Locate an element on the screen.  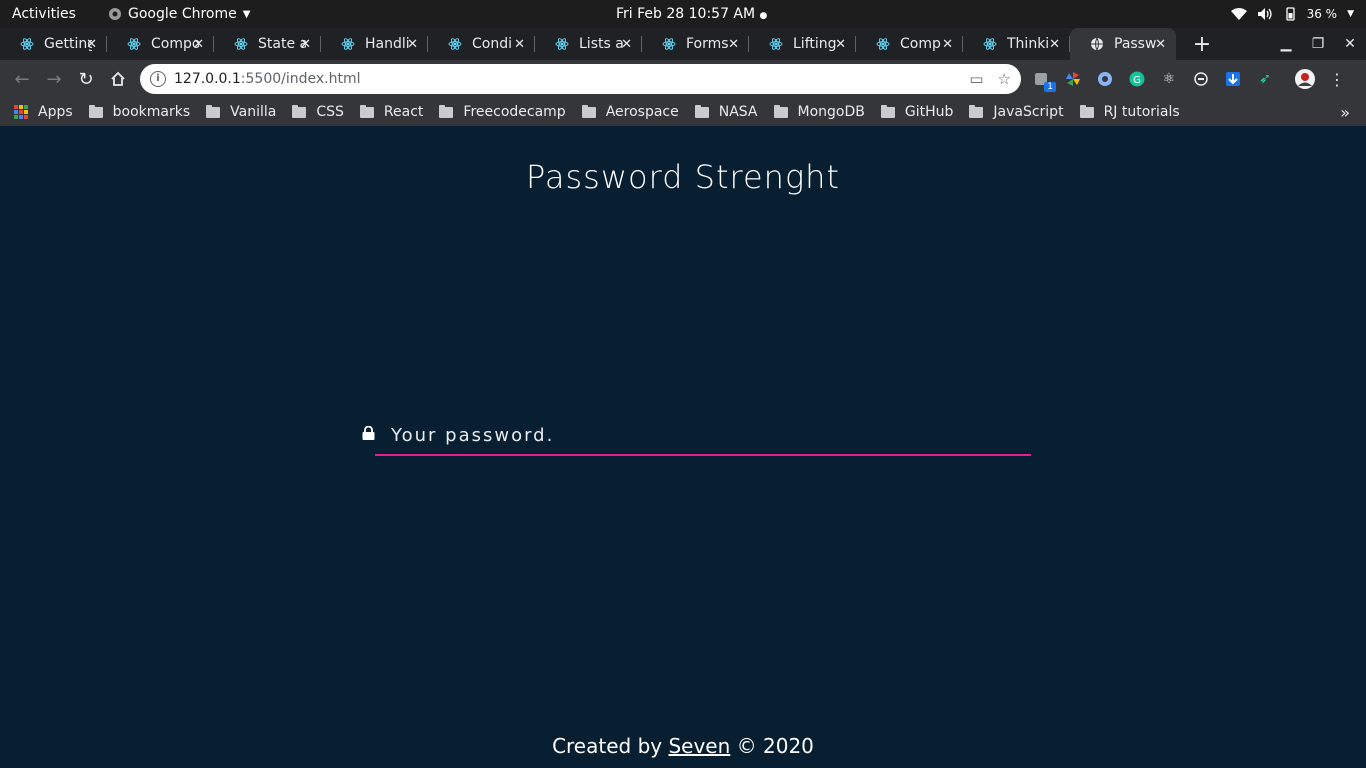
bookmark-label: Freecodecamp is located at coordinates (514, 112).